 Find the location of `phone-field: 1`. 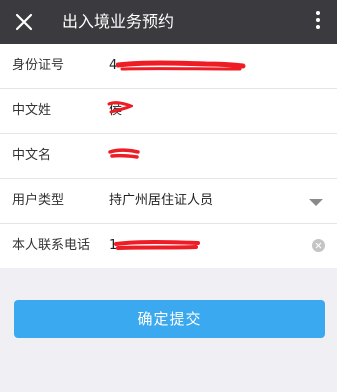

phone-field: 1 is located at coordinates (113, 246).